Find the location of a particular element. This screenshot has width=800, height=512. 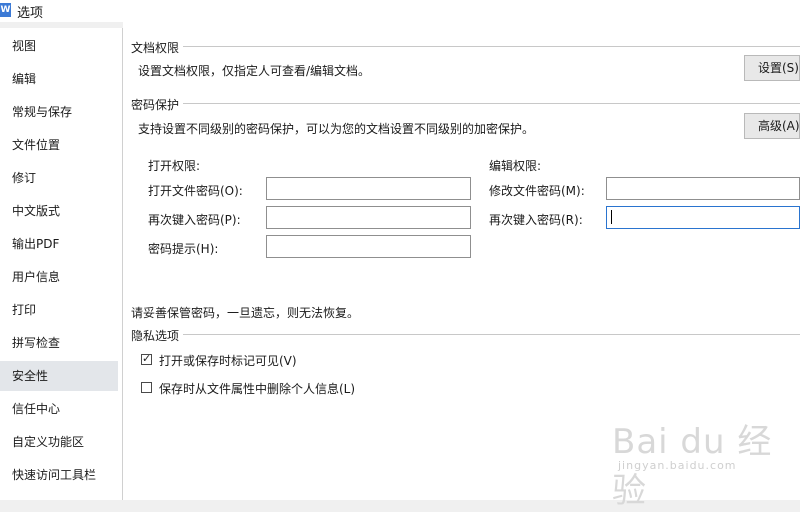

w-logo-icon: W is located at coordinates (5, 10).